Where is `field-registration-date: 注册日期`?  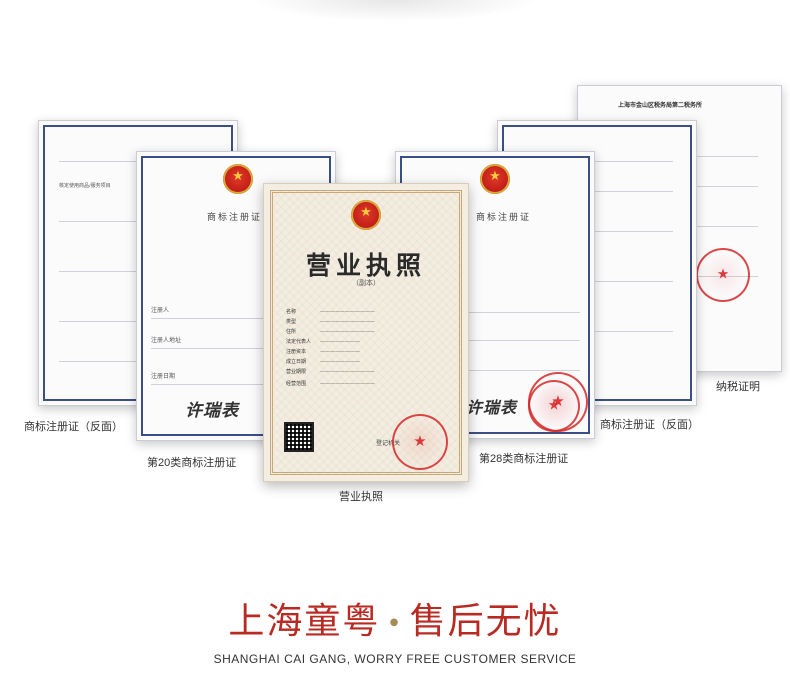
field-registration-date: 注册日期 is located at coordinates (163, 376).